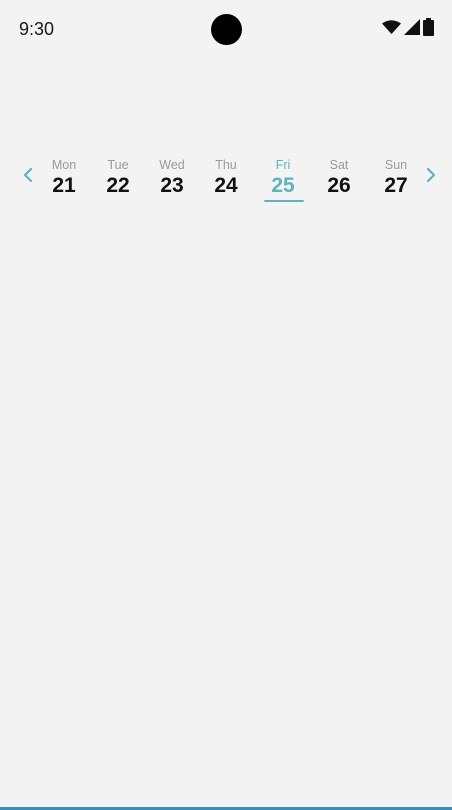 This screenshot has height=810, width=452. What do you see at coordinates (172, 165) in the screenshot?
I see `day-name: Wed` at bounding box center [172, 165].